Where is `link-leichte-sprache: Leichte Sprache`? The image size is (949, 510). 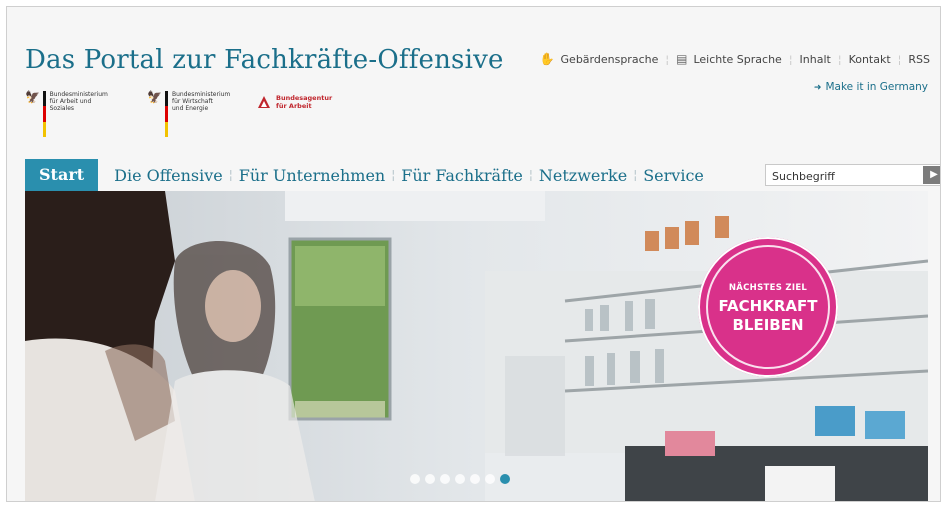 link-leichte-sprache: Leichte Sprache is located at coordinates (737, 59).